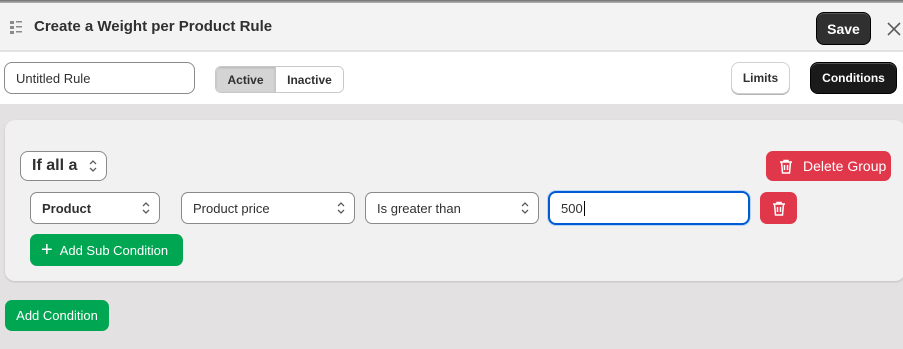 The image size is (903, 349). What do you see at coordinates (231, 208) in the screenshot?
I see `condition-field-value: Product price` at bounding box center [231, 208].